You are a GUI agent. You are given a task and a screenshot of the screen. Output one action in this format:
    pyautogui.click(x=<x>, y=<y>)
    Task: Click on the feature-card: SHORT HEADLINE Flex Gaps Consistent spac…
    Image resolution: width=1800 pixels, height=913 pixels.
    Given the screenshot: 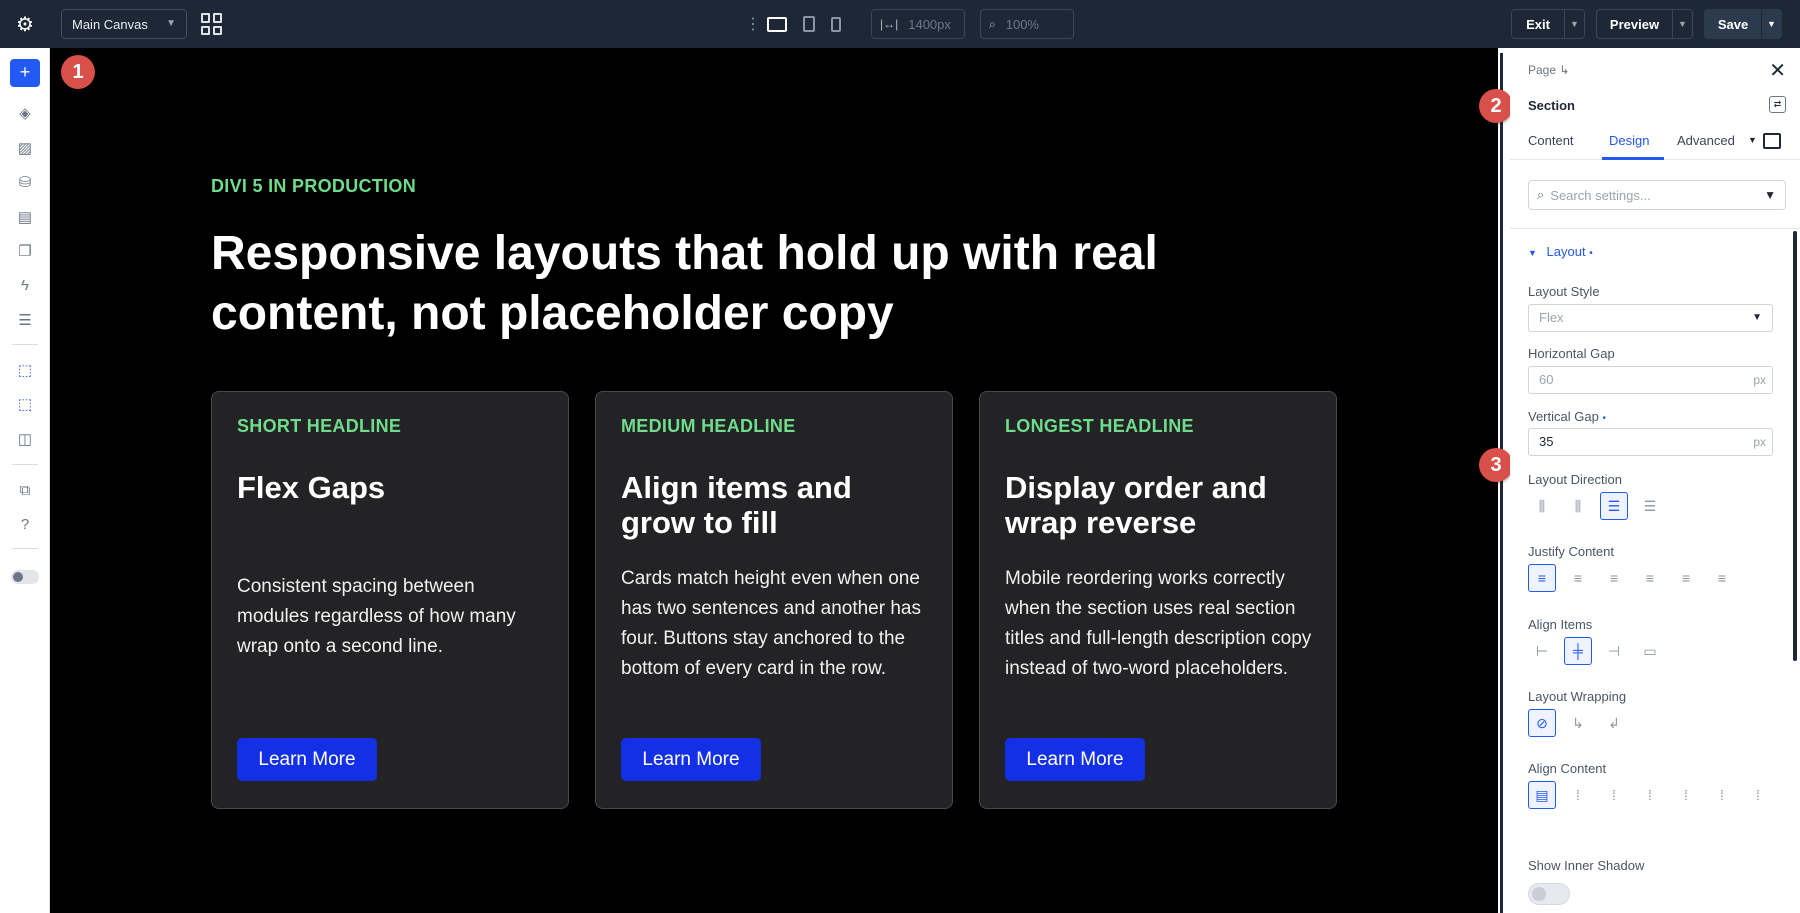 What is the action you would take?
    pyautogui.click(x=390, y=600)
    